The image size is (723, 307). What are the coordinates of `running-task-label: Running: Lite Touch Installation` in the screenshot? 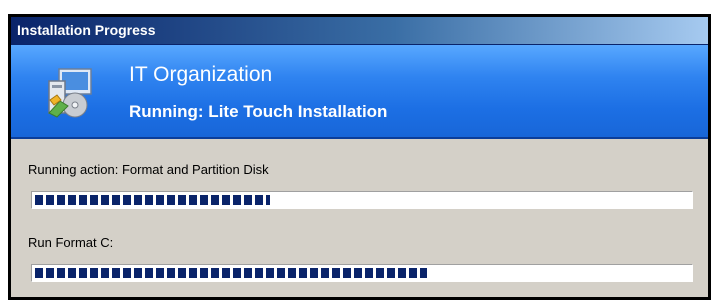 It's located at (258, 111).